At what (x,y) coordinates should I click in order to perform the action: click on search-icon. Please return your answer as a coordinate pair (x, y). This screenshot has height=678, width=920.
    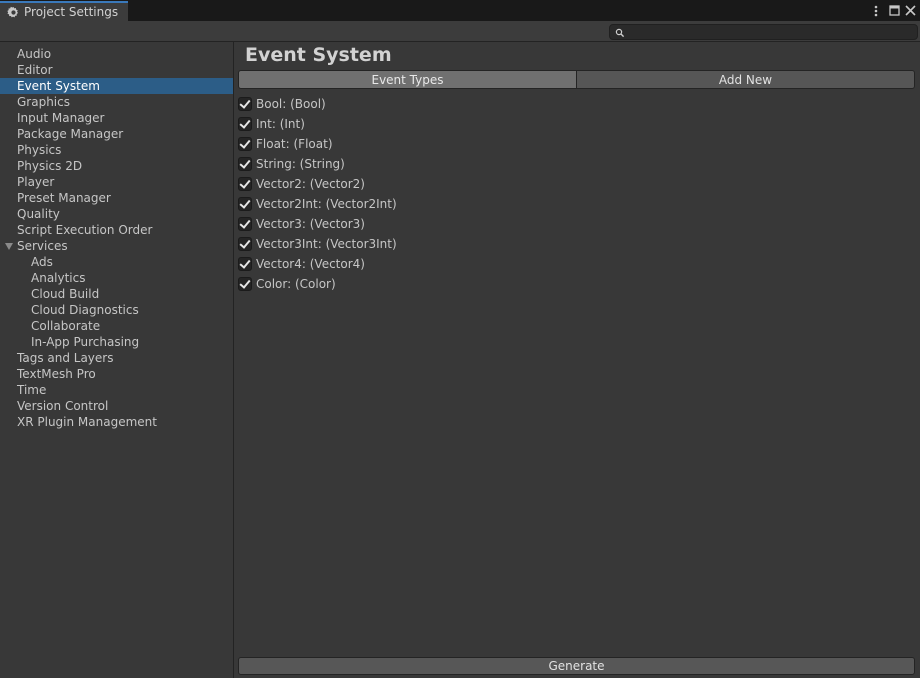
    Looking at the image, I should click on (620, 34).